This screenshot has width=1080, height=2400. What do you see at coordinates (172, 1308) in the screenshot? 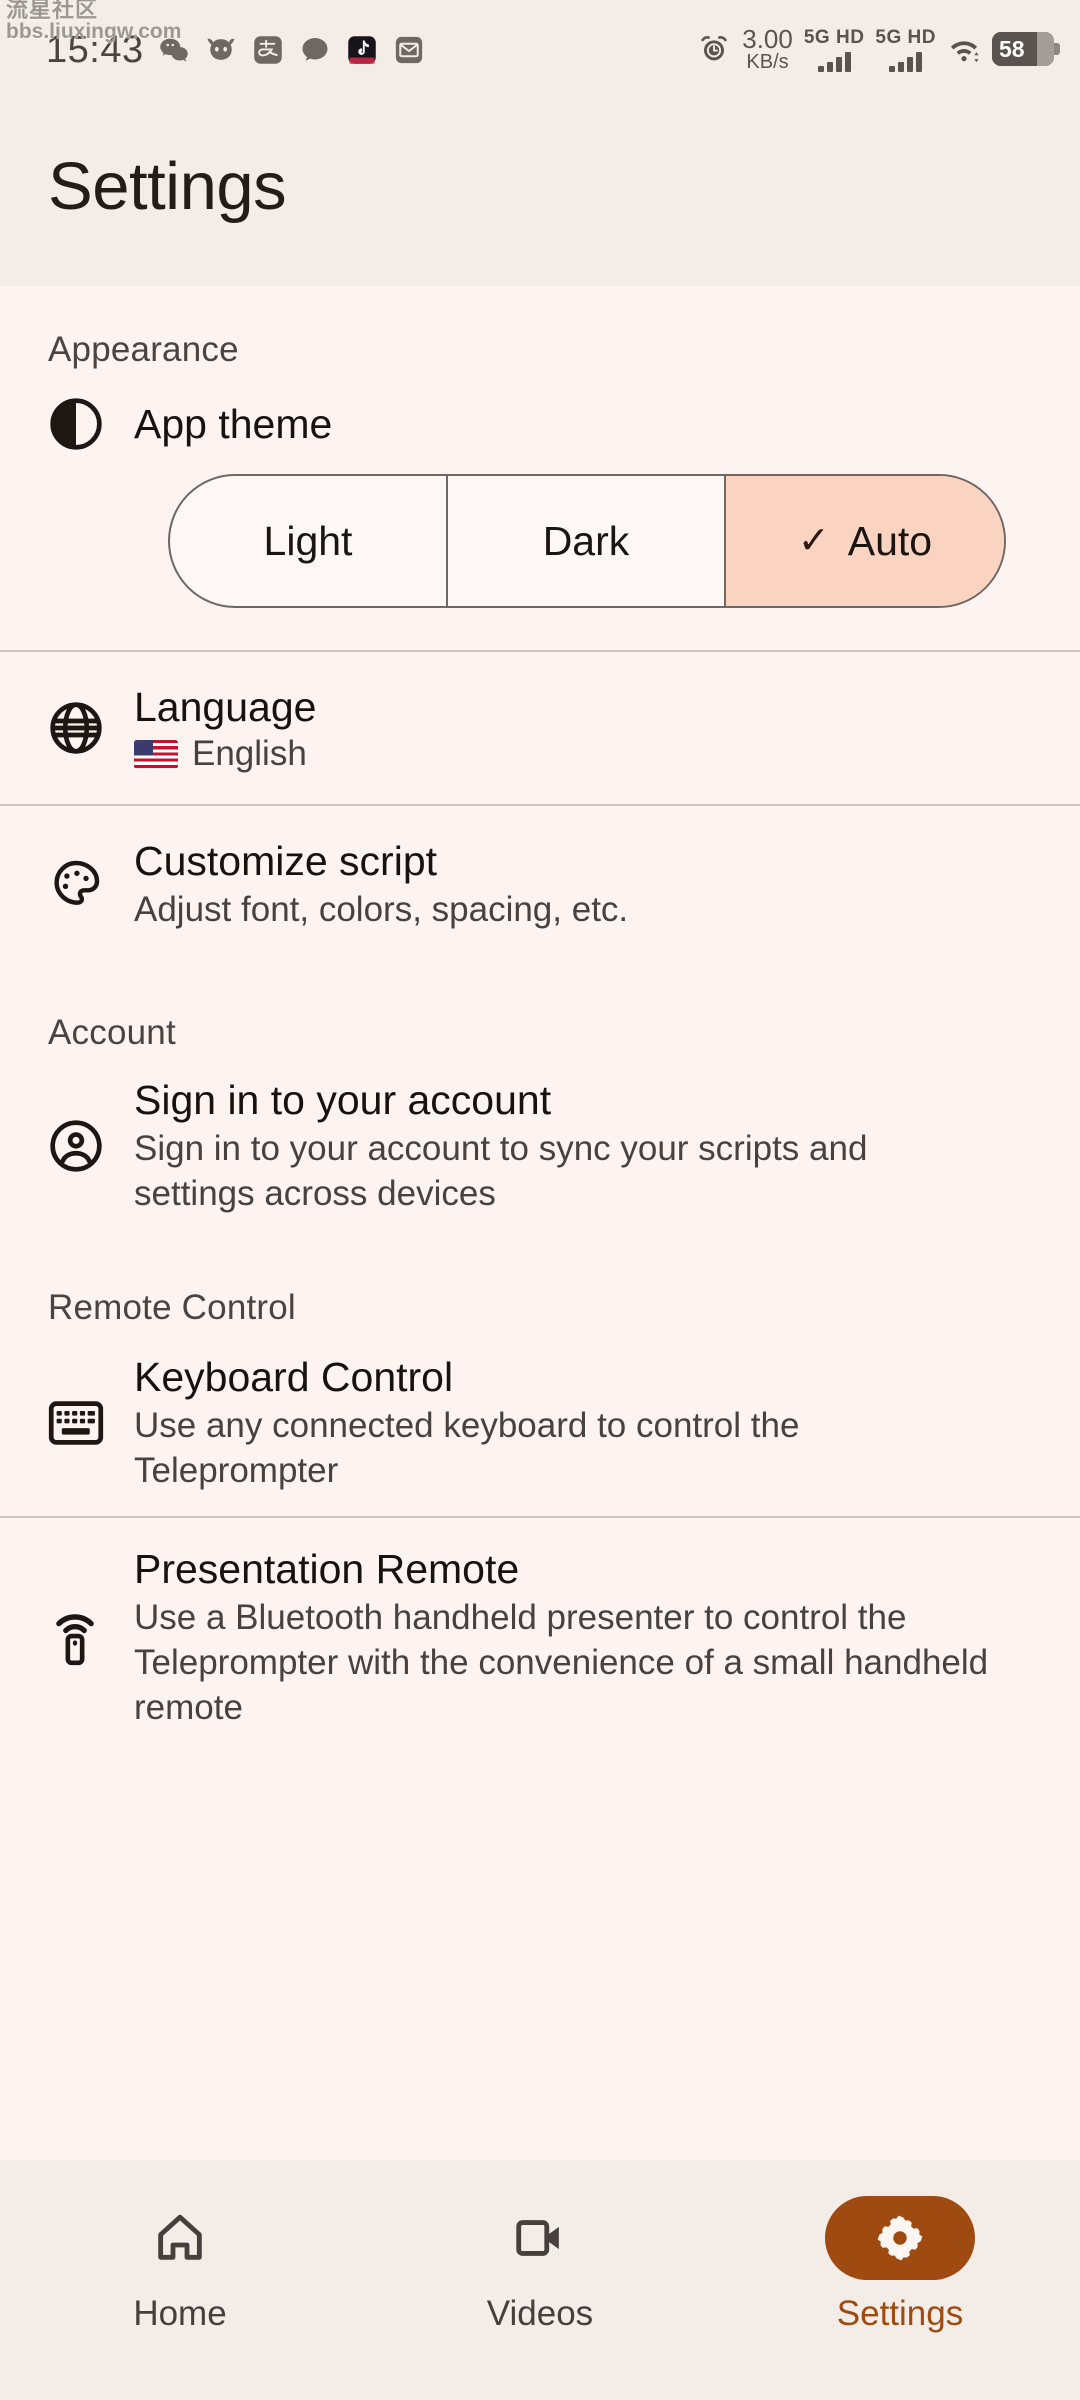
I see `section-label-remote-control: Remote Control` at bounding box center [172, 1308].